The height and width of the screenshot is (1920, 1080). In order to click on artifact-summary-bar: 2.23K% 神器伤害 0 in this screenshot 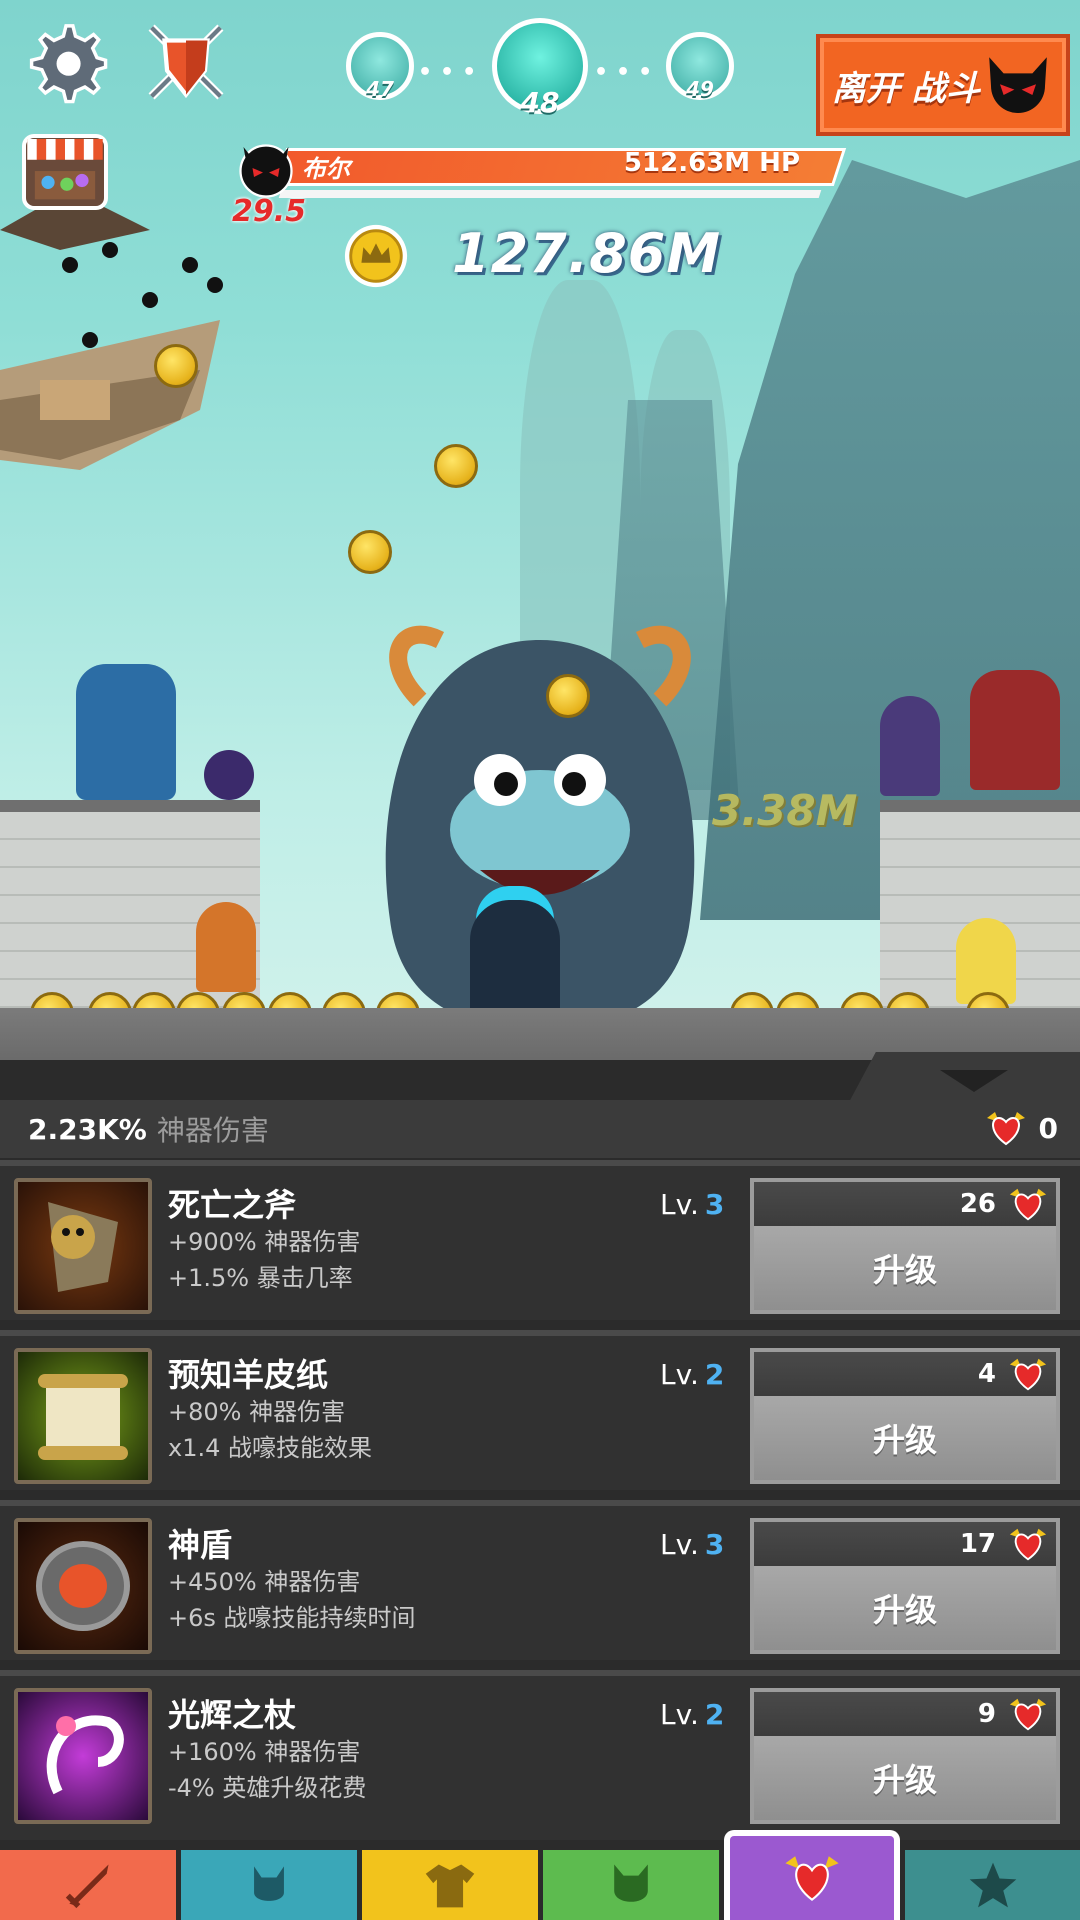, I will do `click(540, 1129)`.